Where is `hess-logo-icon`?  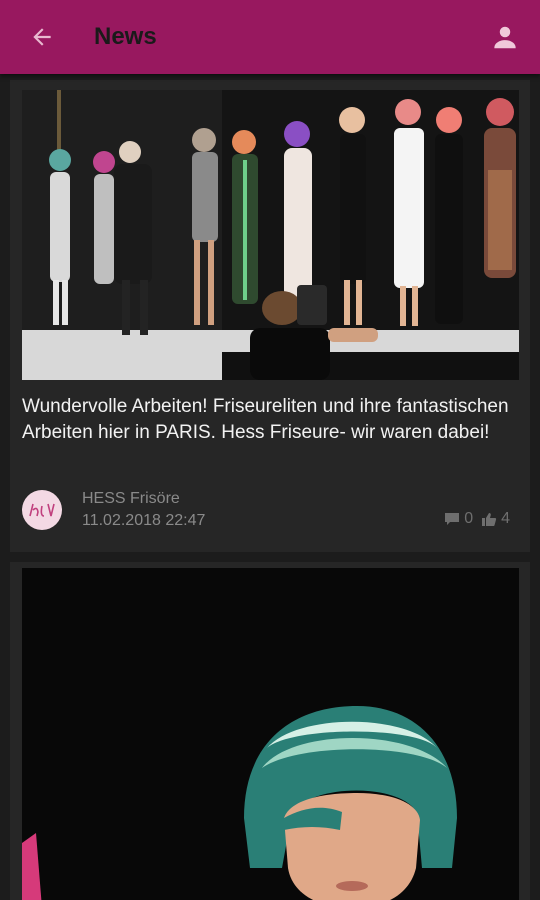 hess-logo-icon is located at coordinates (42, 510).